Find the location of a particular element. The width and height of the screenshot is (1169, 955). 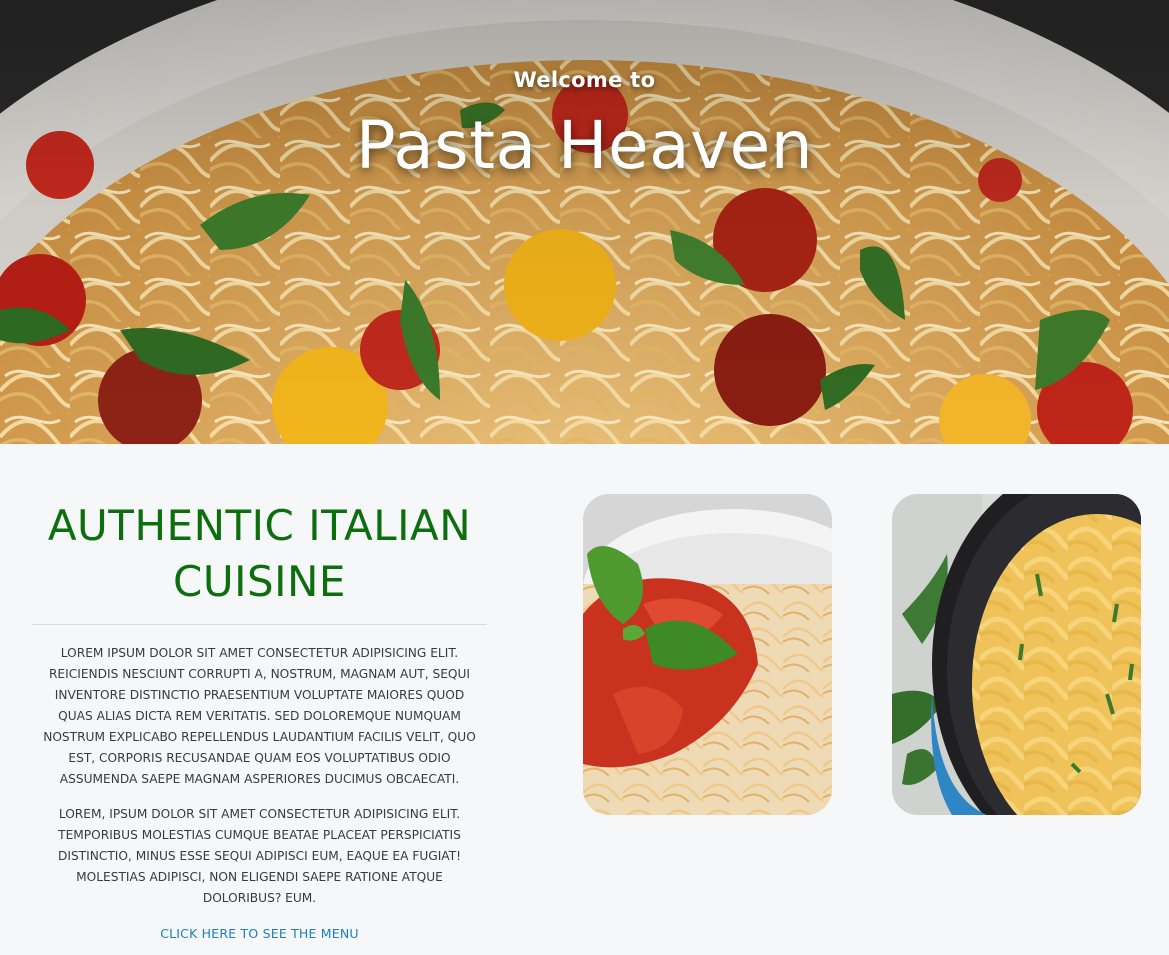

see-menu-link: CLICK HERE TO SEE THE MENU is located at coordinates (259, 933).